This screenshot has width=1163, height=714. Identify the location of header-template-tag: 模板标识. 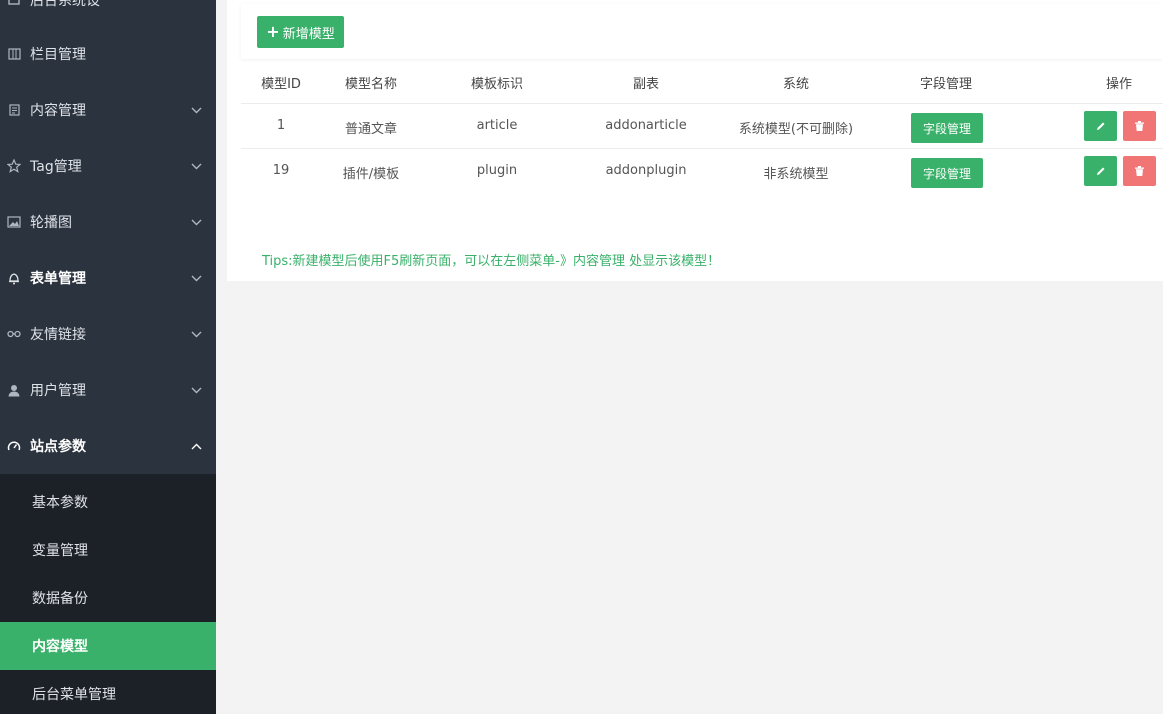
(497, 84).